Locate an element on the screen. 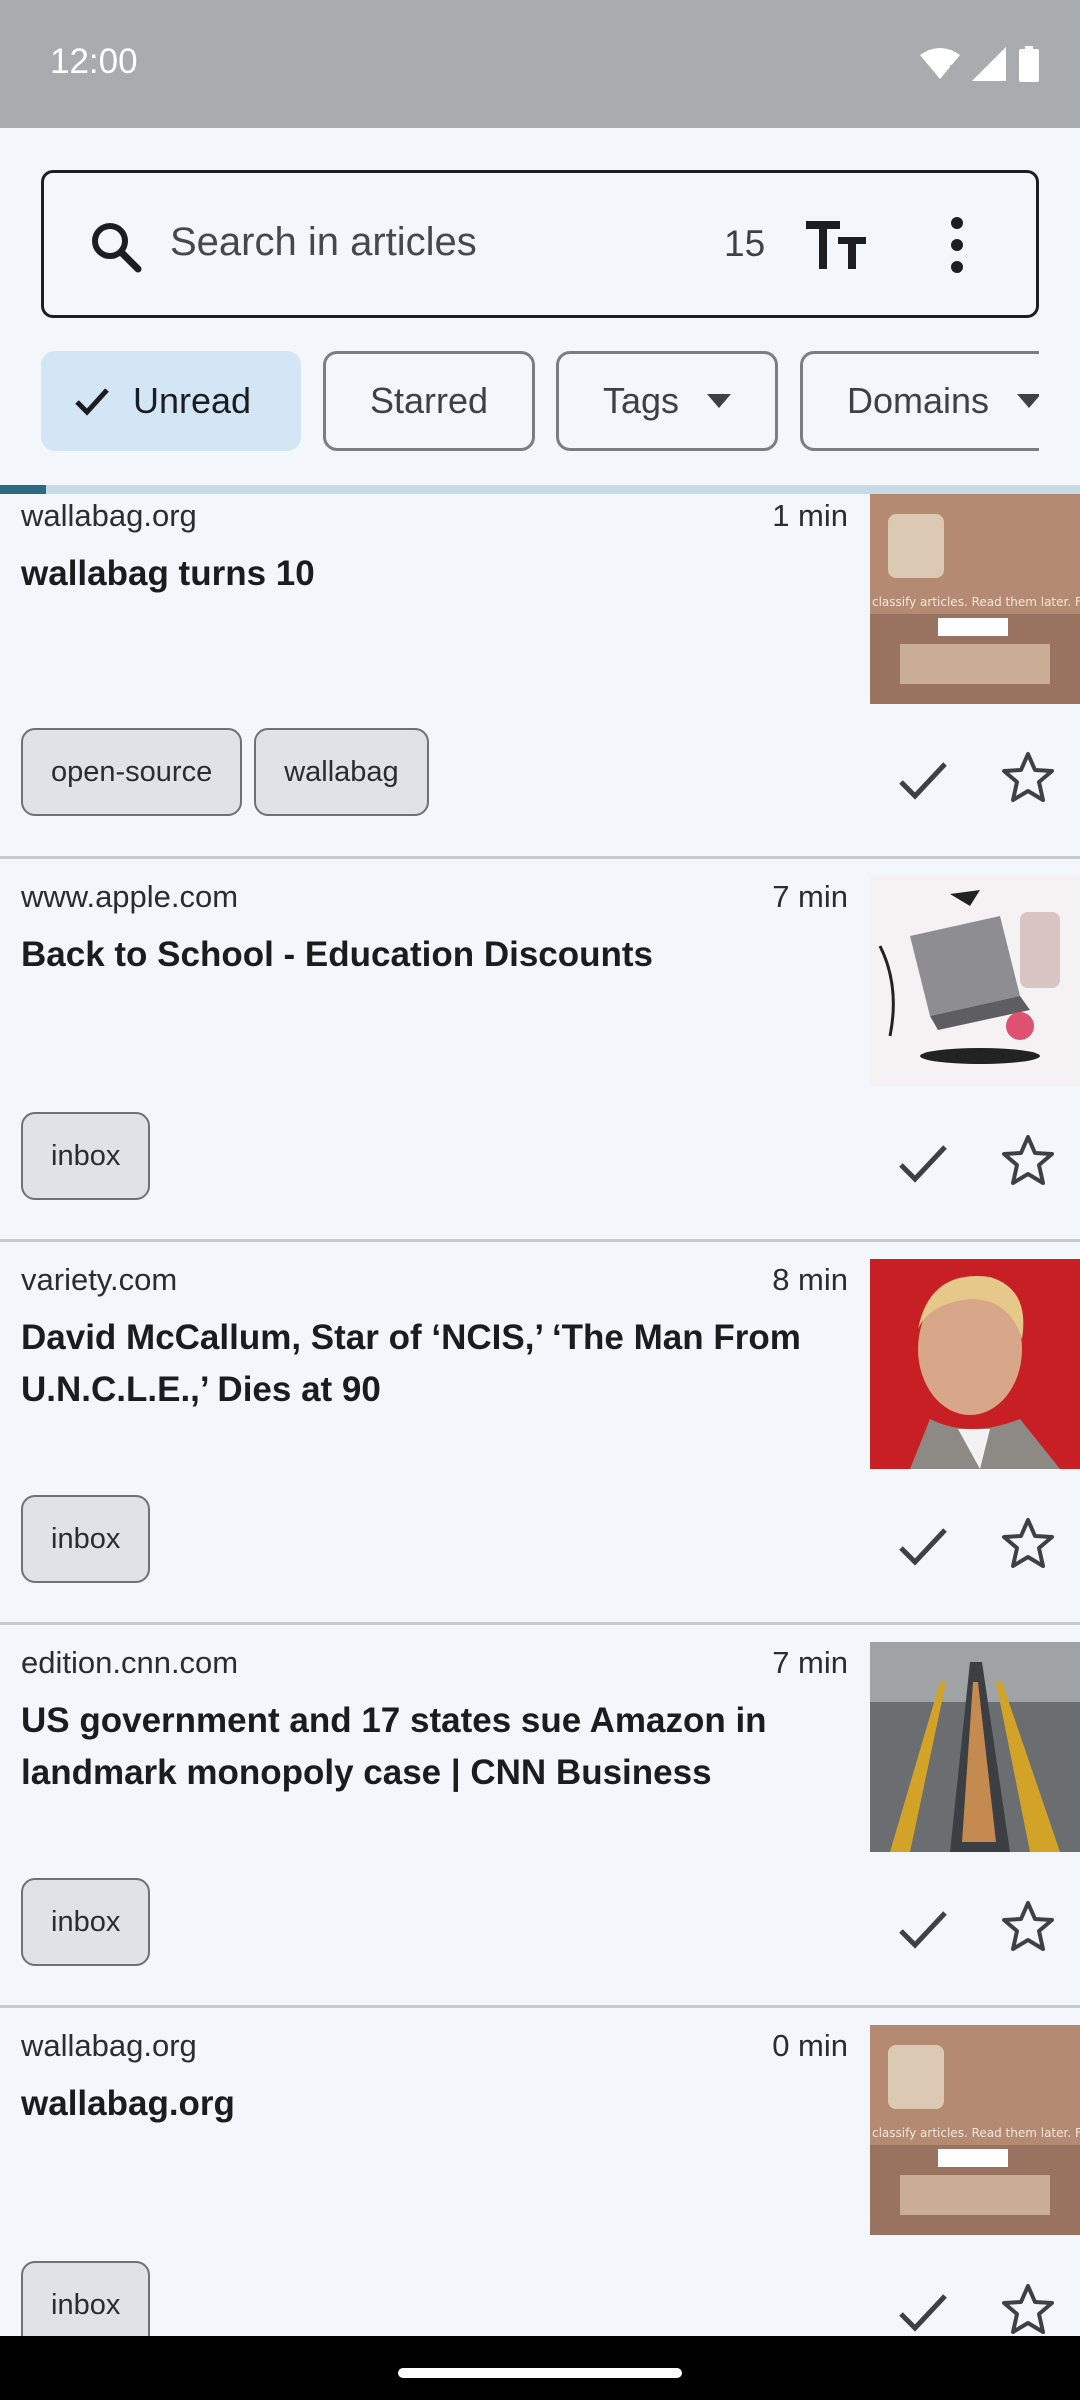 This screenshot has height=2400, width=1080. search-bar: Search in articles 15 is located at coordinates (540, 244).